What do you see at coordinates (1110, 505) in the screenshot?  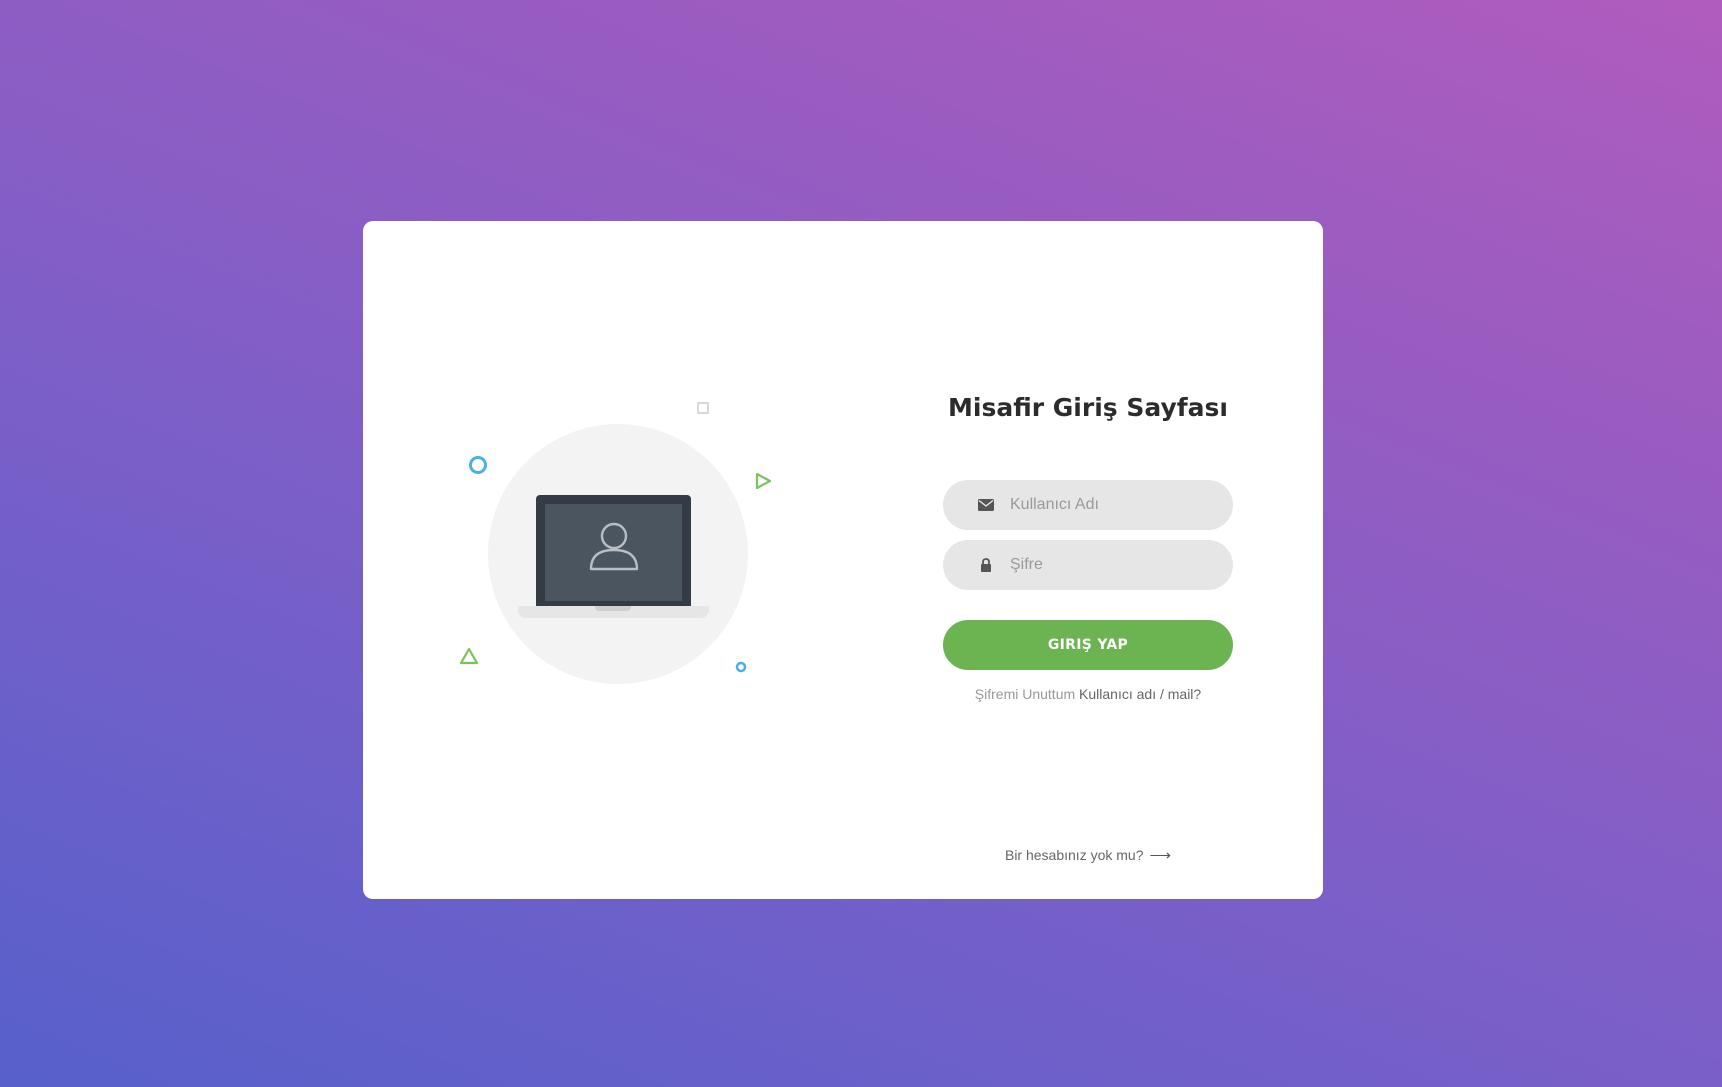 I see `username-input` at bounding box center [1110, 505].